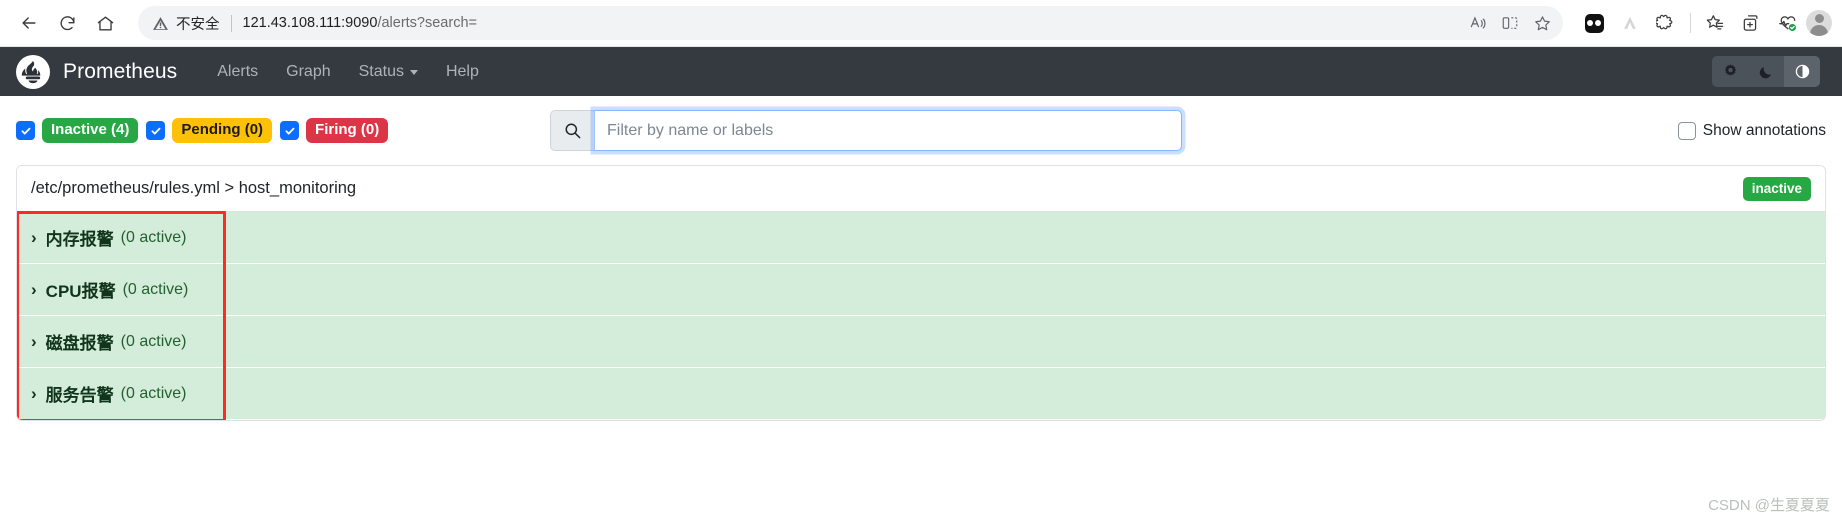 This screenshot has width=1842, height=521. What do you see at coordinates (67, 23) in the screenshot?
I see `reload-button` at bounding box center [67, 23].